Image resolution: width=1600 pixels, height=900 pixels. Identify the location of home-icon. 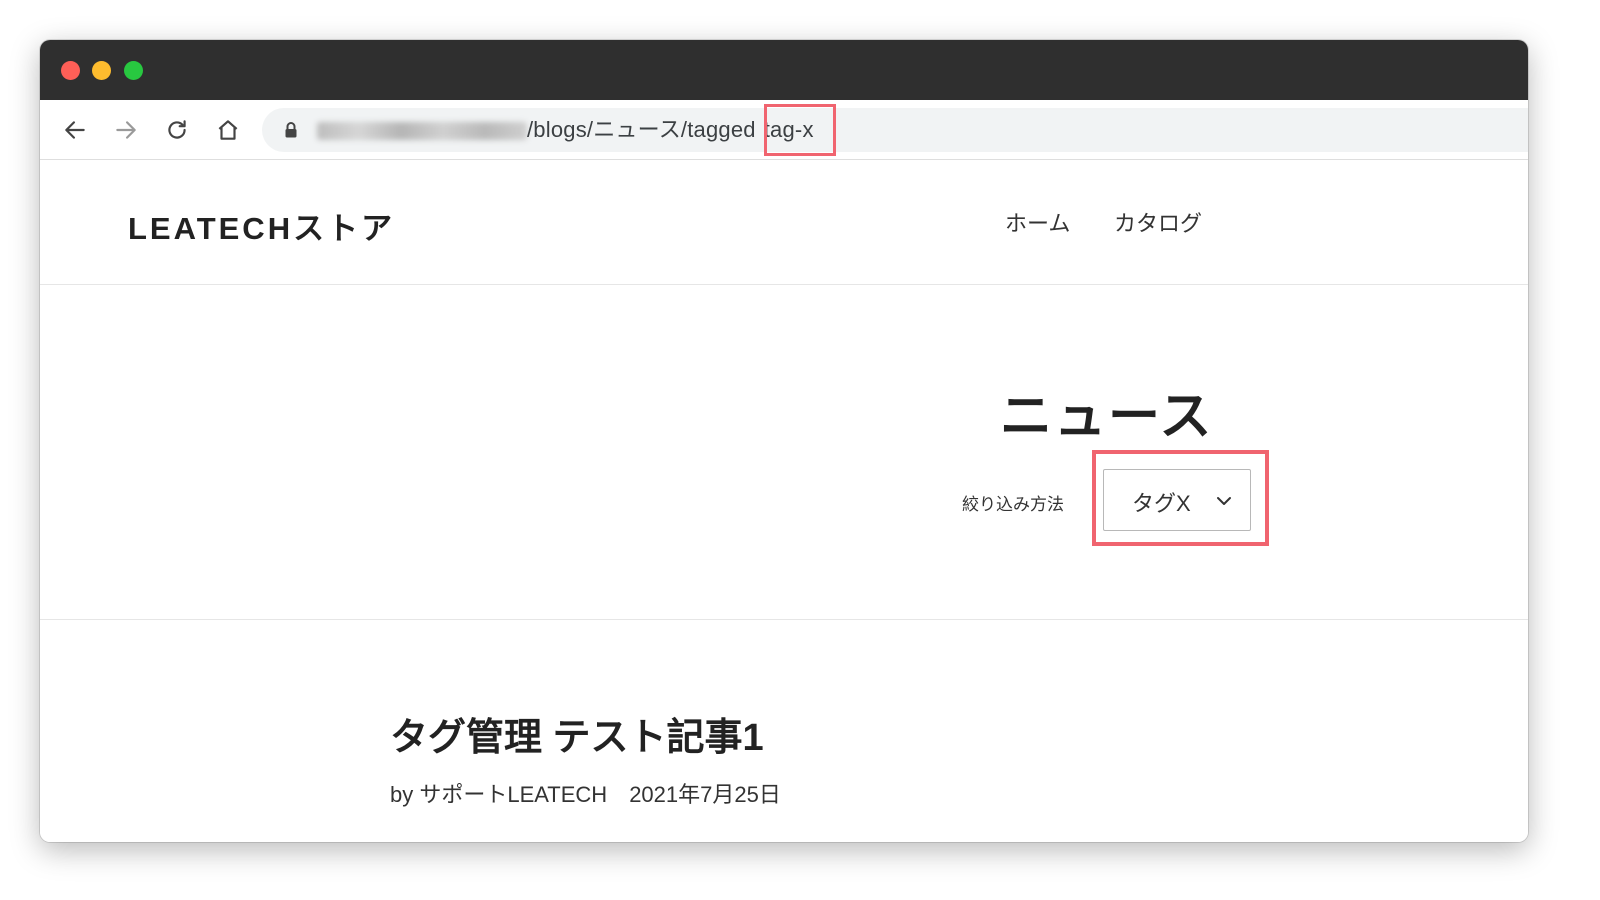
(228, 130).